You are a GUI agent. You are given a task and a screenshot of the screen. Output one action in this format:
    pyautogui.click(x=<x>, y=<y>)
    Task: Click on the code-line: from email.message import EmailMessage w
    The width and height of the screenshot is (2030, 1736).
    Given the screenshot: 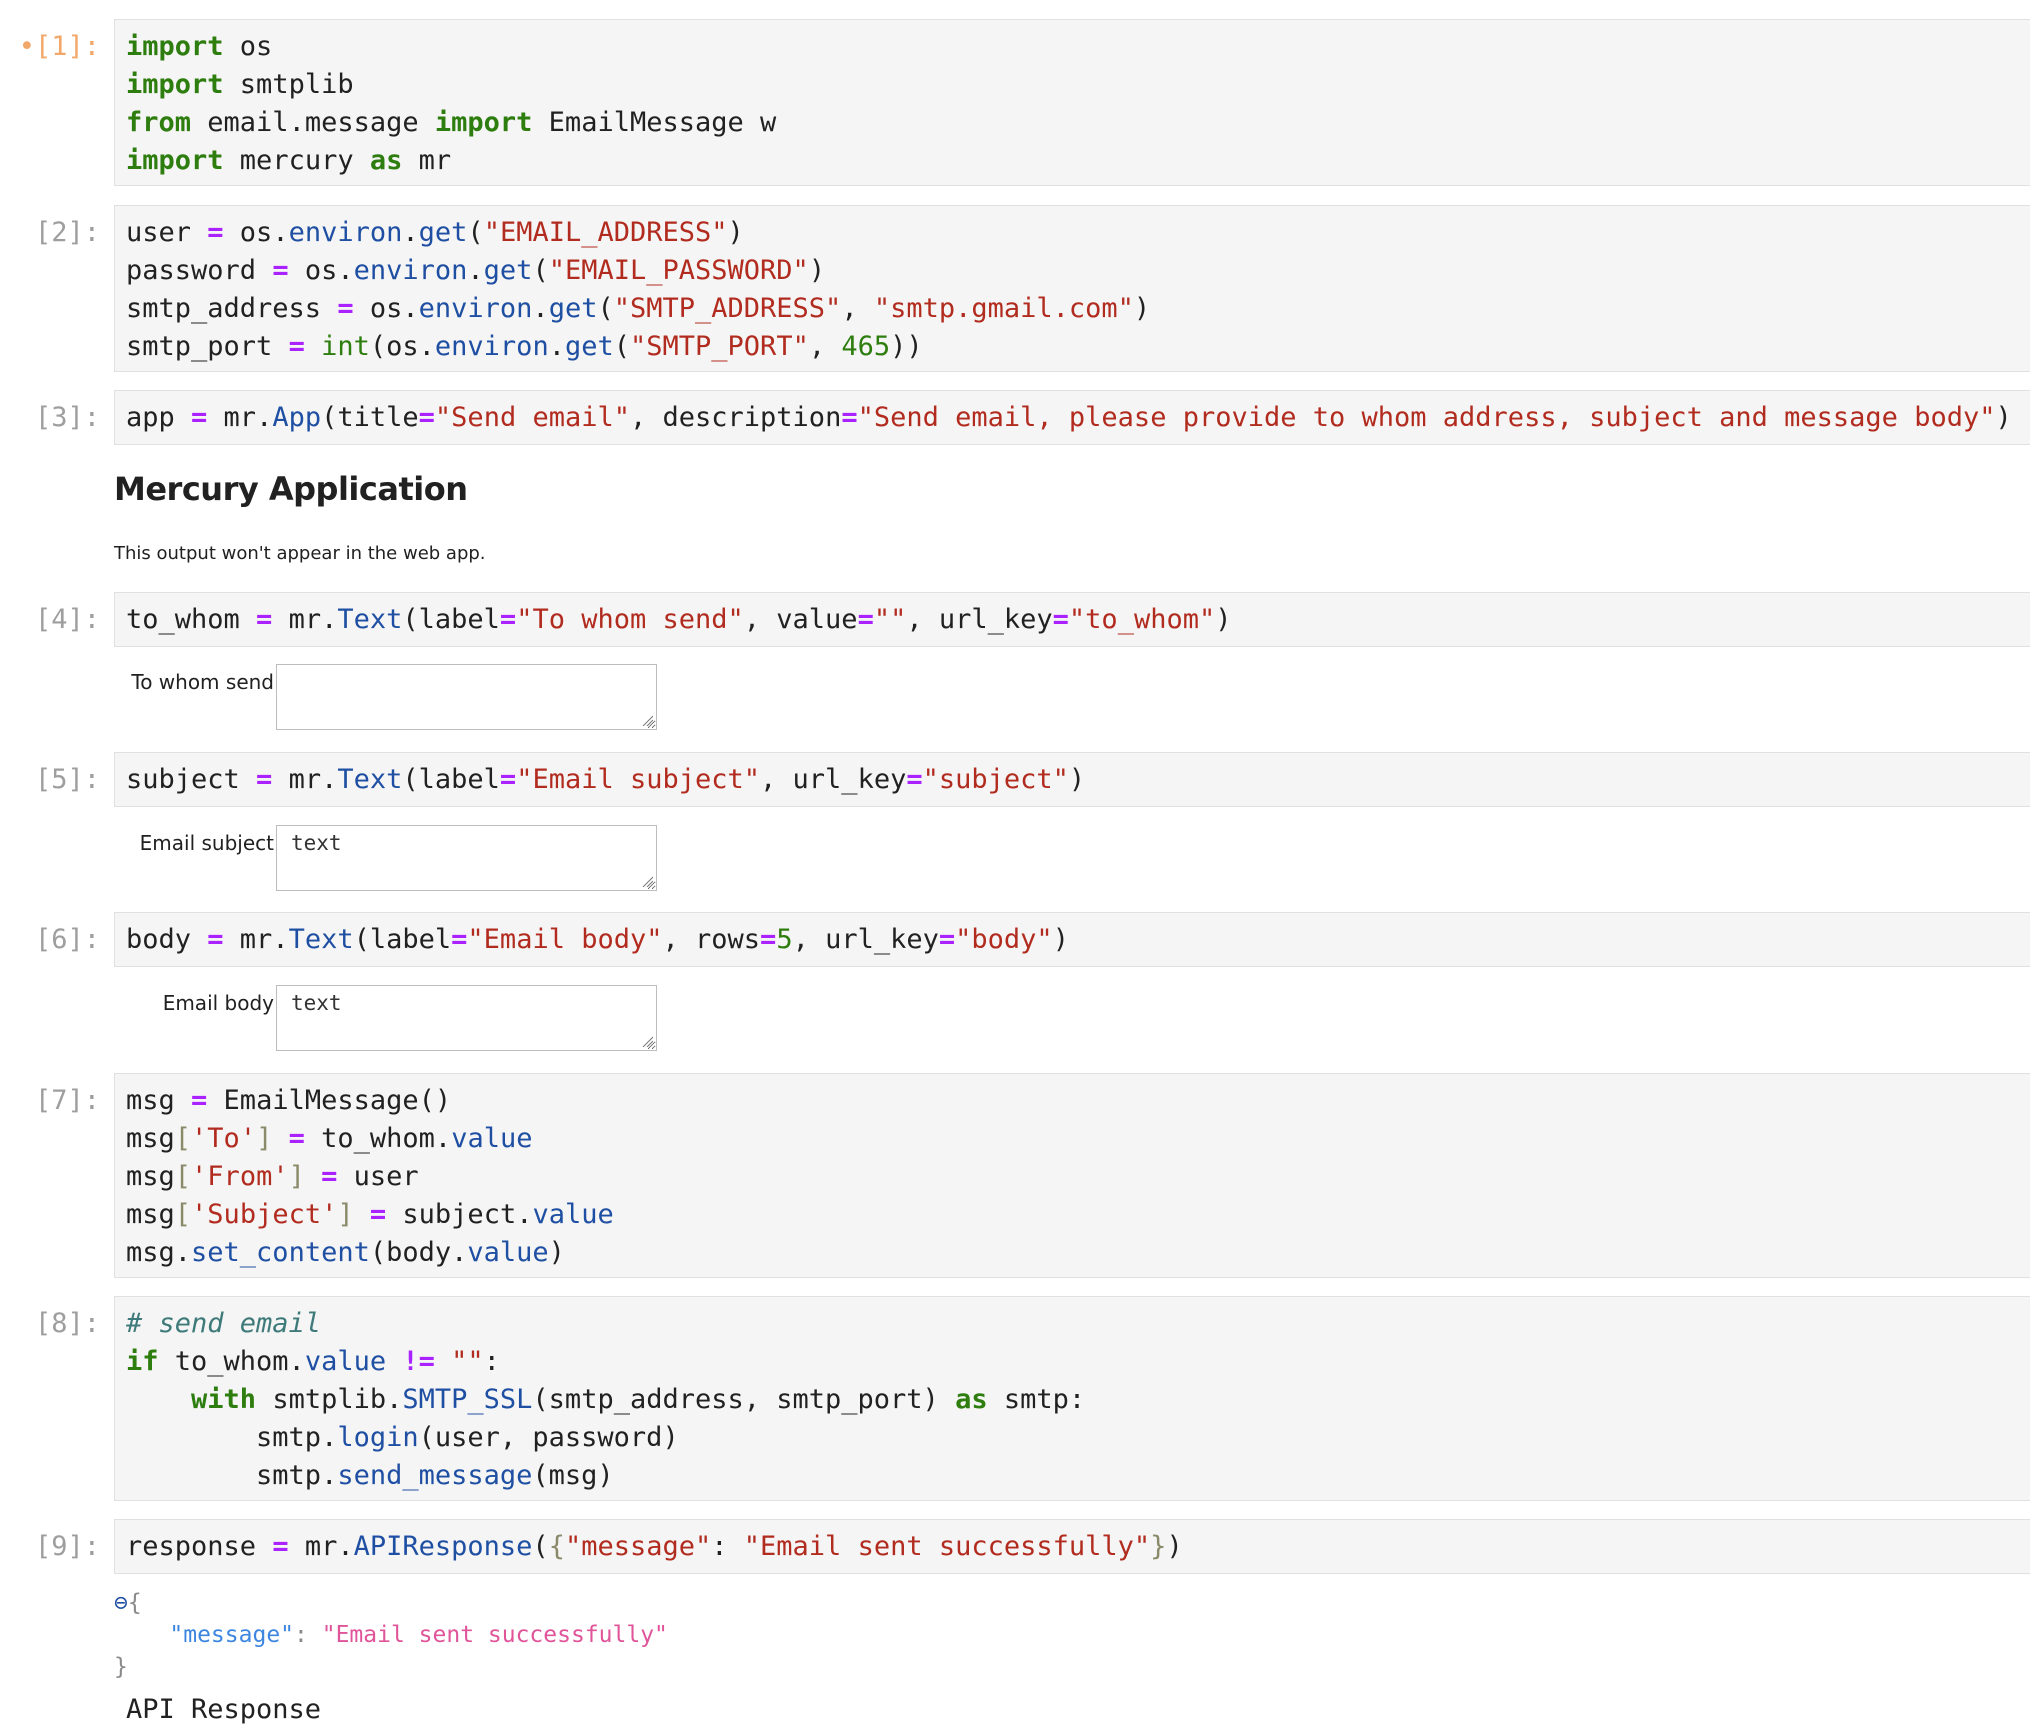 What is the action you would take?
    pyautogui.click(x=1078, y=123)
    